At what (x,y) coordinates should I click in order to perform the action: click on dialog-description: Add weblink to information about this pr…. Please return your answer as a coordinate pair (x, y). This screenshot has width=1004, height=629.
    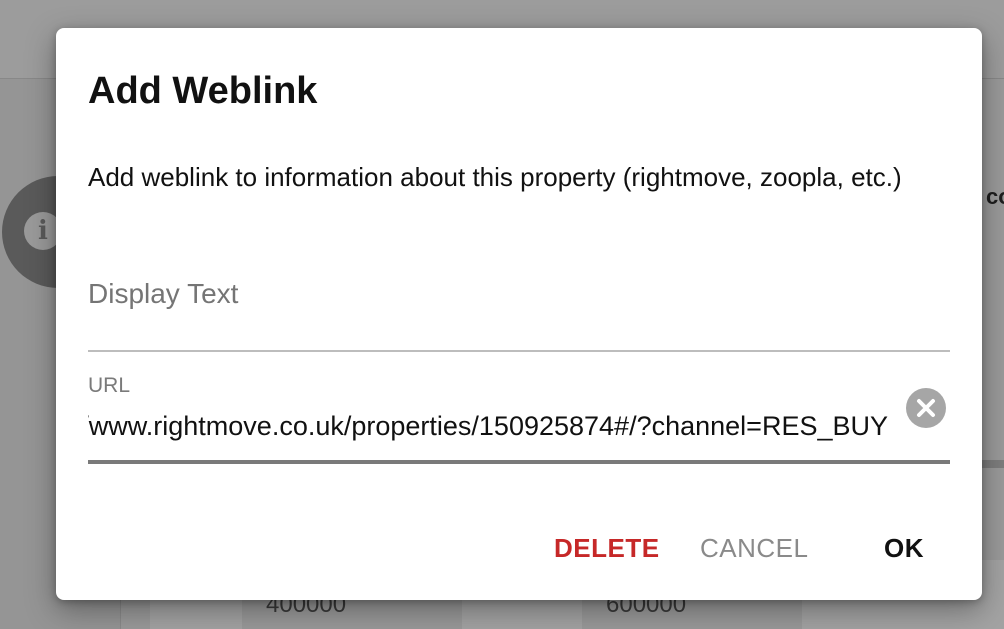
    Looking at the image, I should click on (495, 177).